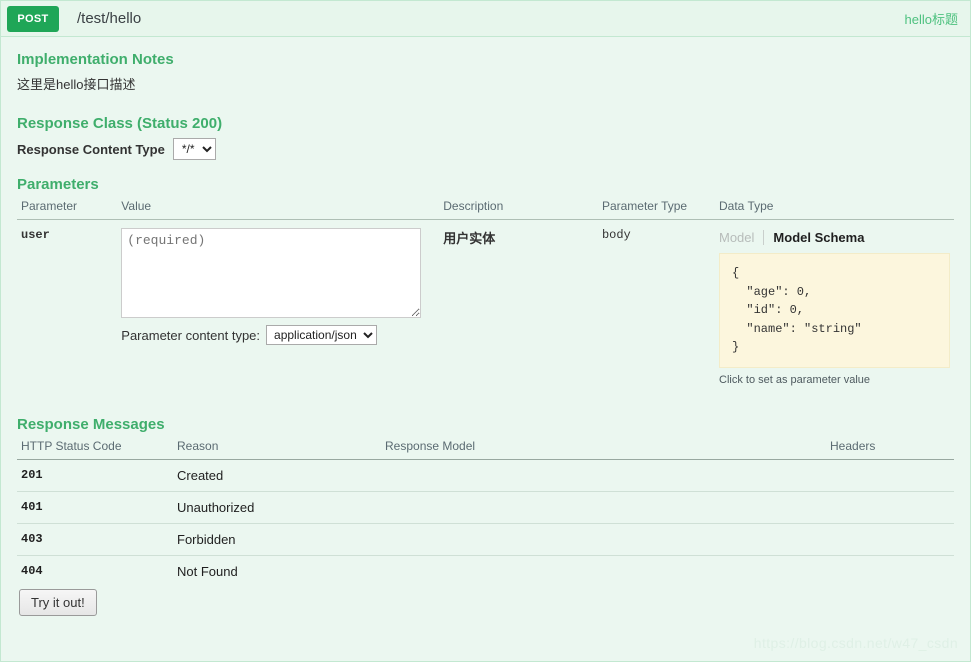 This screenshot has height=664, width=973. What do you see at coordinates (58, 602) in the screenshot?
I see `try-it-out-button: Try it out!` at bounding box center [58, 602].